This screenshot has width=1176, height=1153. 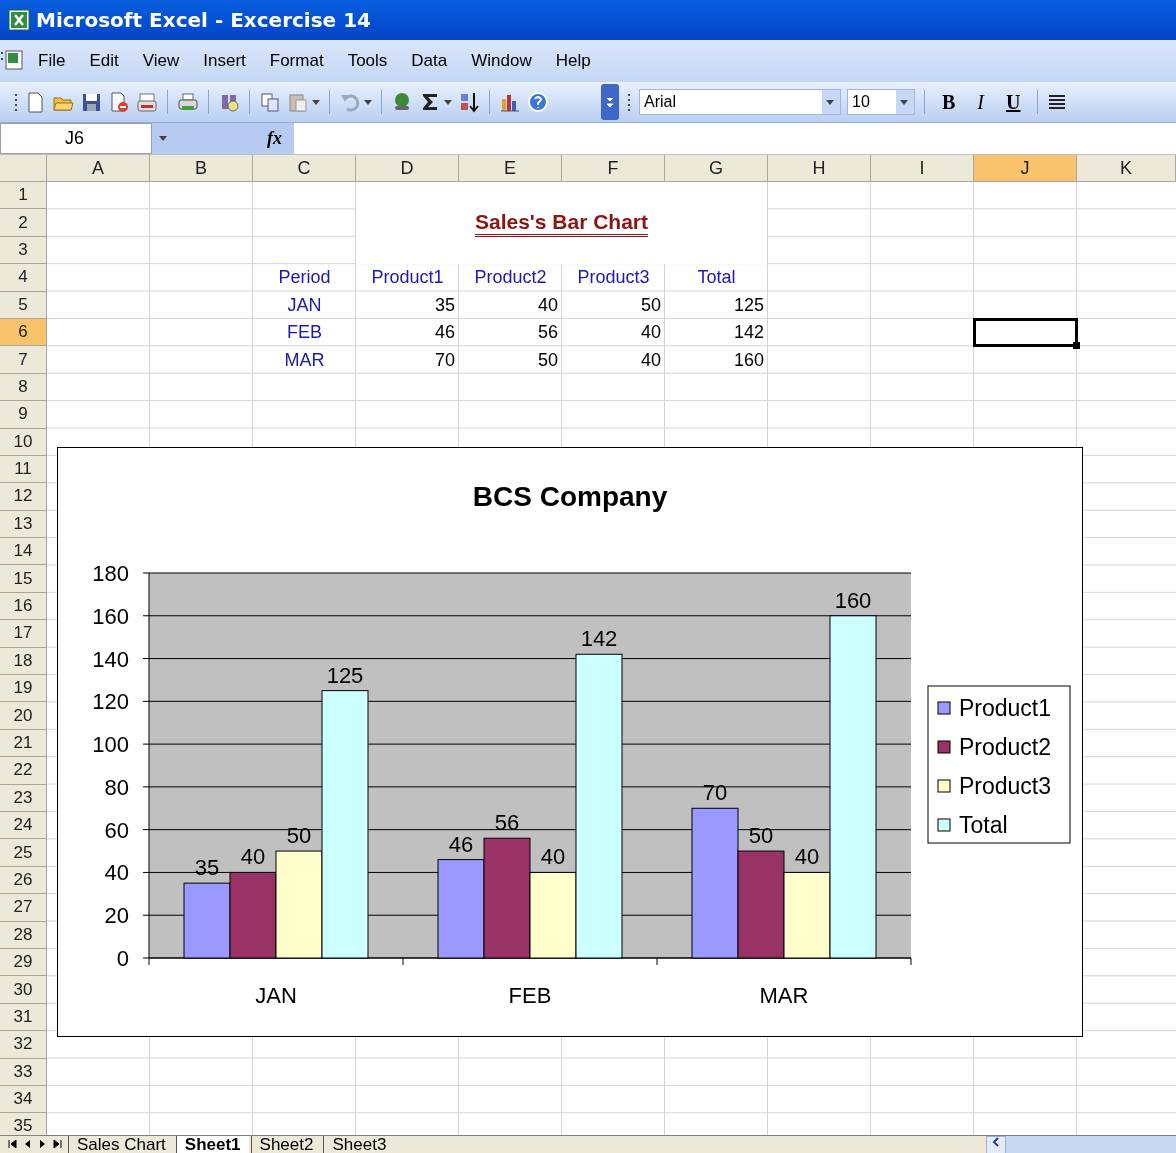 I want to click on row-header: 4, so click(x=23, y=278).